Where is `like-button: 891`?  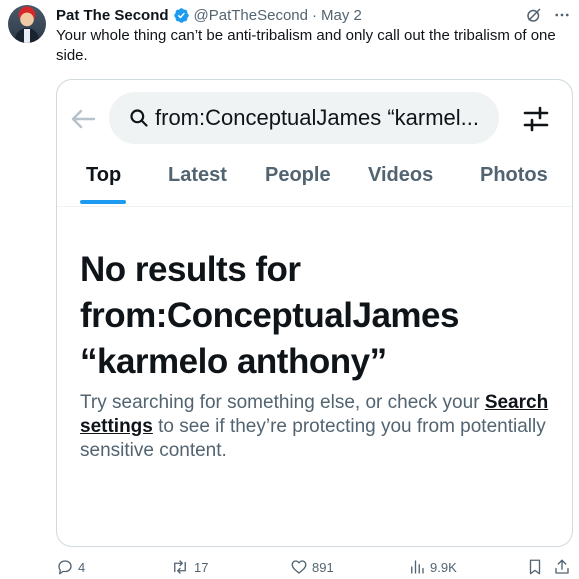 like-button: 891 is located at coordinates (312, 567).